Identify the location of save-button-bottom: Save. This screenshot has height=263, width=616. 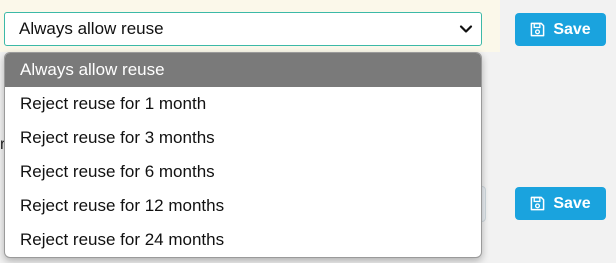
(560, 203).